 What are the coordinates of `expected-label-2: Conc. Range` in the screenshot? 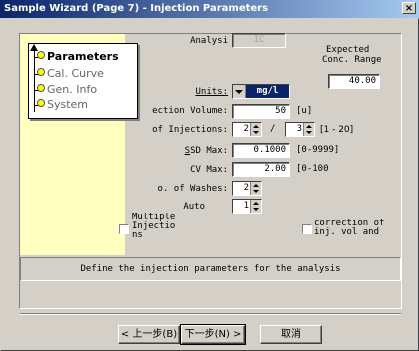 It's located at (352, 60).